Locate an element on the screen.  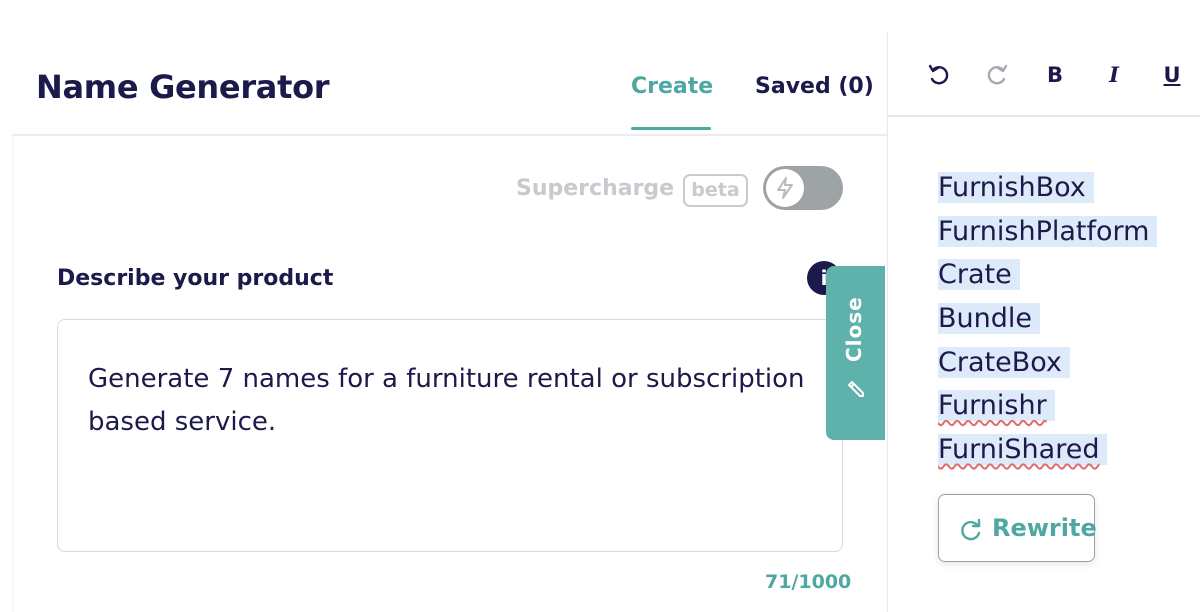
list-item: Bundle is located at coordinates (1047, 319).